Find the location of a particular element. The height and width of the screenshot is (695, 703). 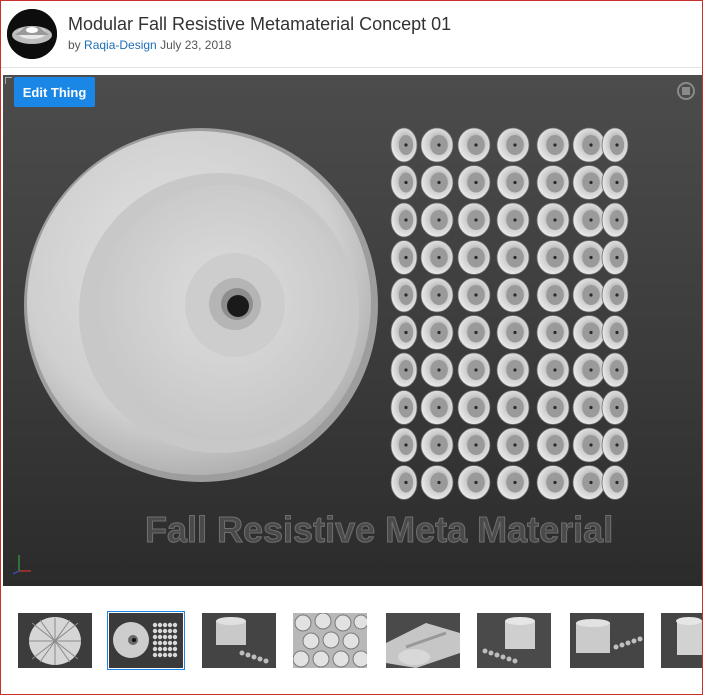

viewer-corner-mark is located at coordinates (8, 80).